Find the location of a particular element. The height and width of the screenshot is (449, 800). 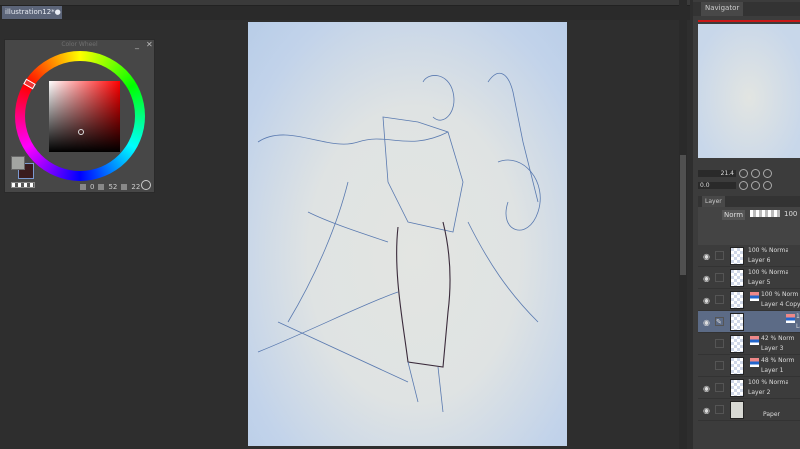

tab-title: illustration12* is located at coordinates (30, 12).